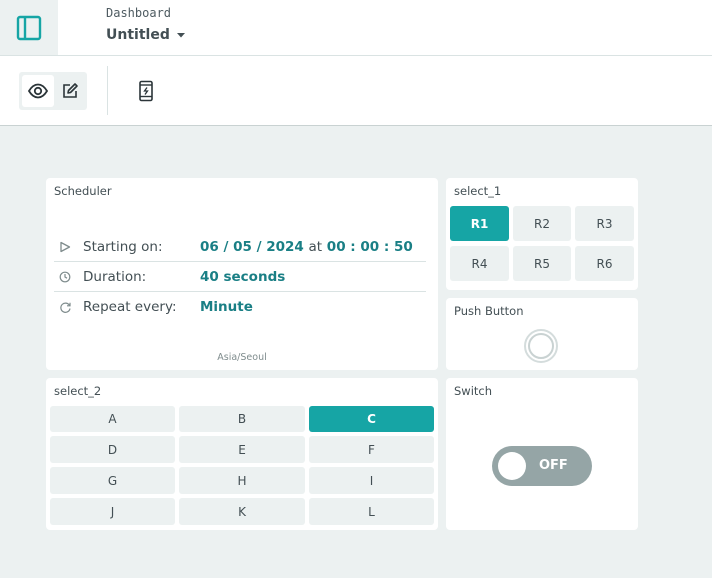  I want to click on select-1-option: R2, so click(542, 223).